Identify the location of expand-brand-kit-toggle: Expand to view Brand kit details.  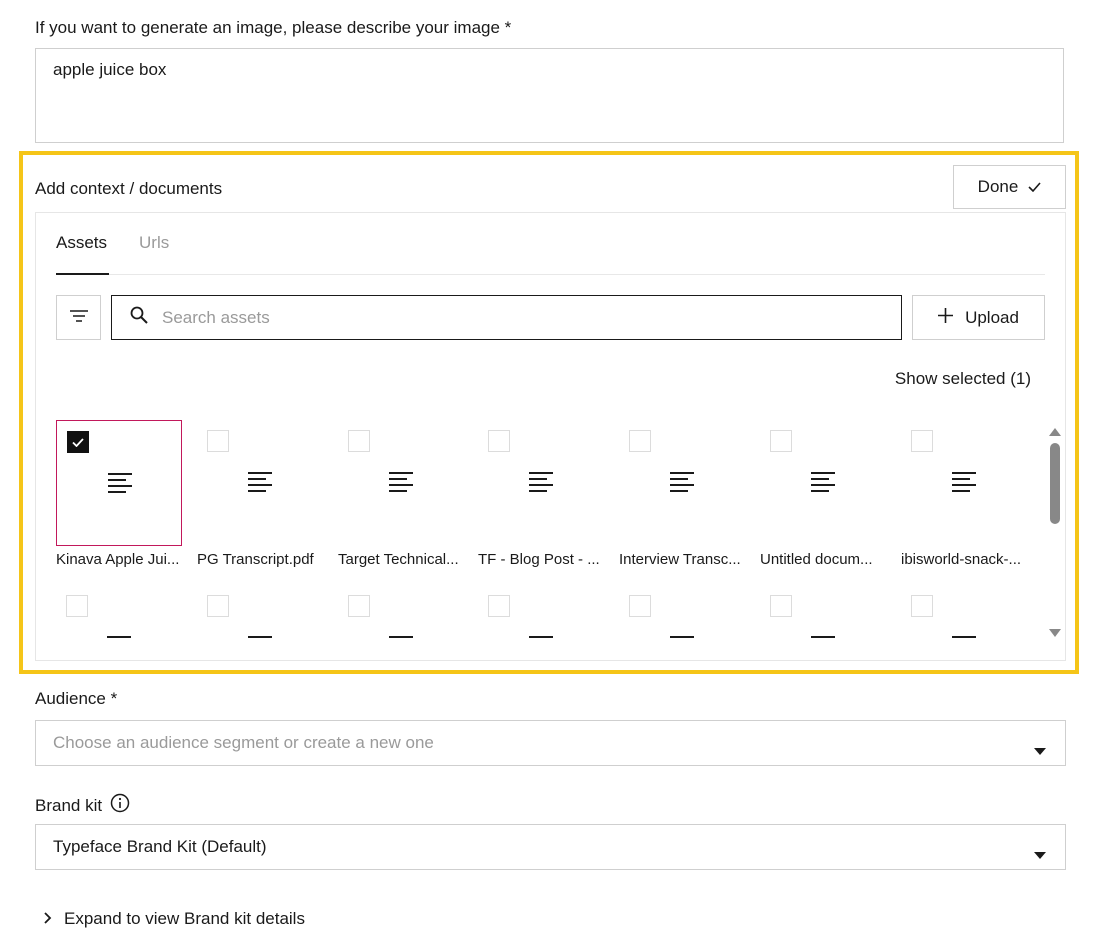
(174, 919).